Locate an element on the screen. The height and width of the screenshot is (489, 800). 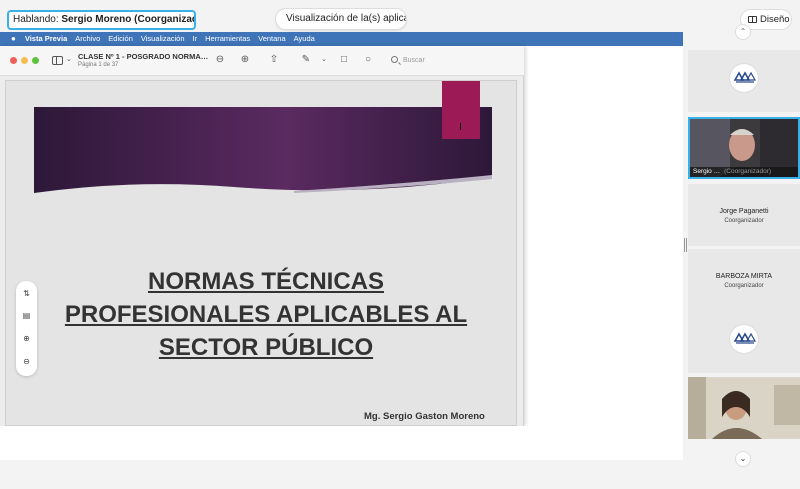
speaking-name: Sergio Moreno (Coorganizador) is located at coordinates (127, 19).